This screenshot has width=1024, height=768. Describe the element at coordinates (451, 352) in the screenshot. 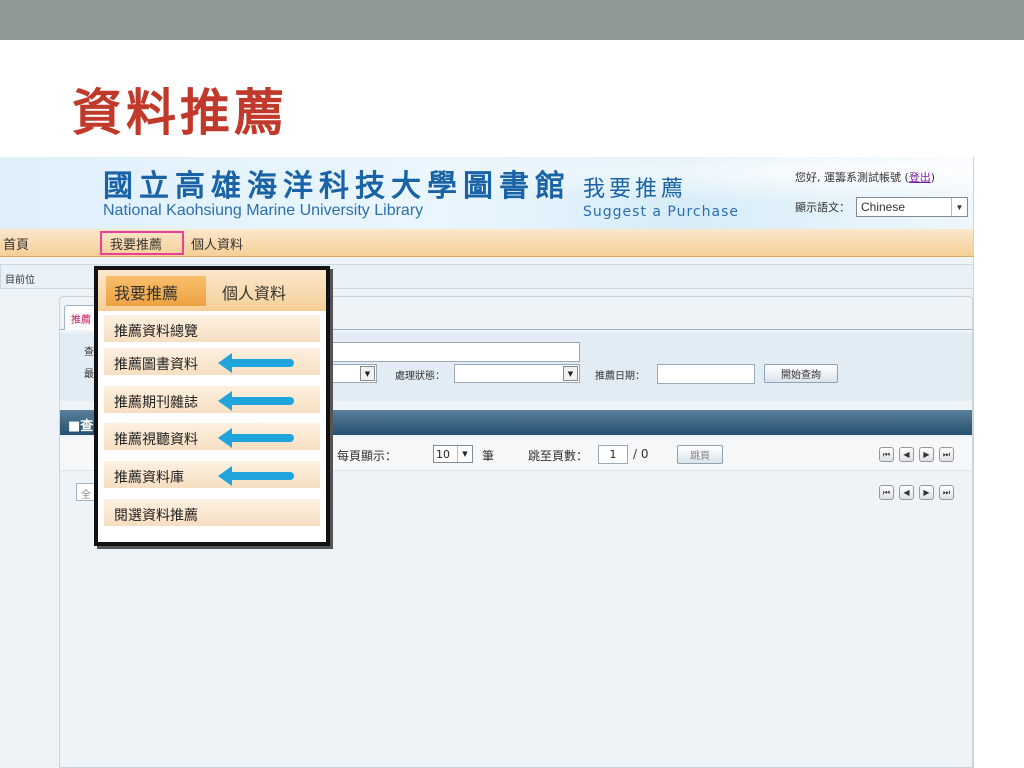

I see `keyword-input` at that location.